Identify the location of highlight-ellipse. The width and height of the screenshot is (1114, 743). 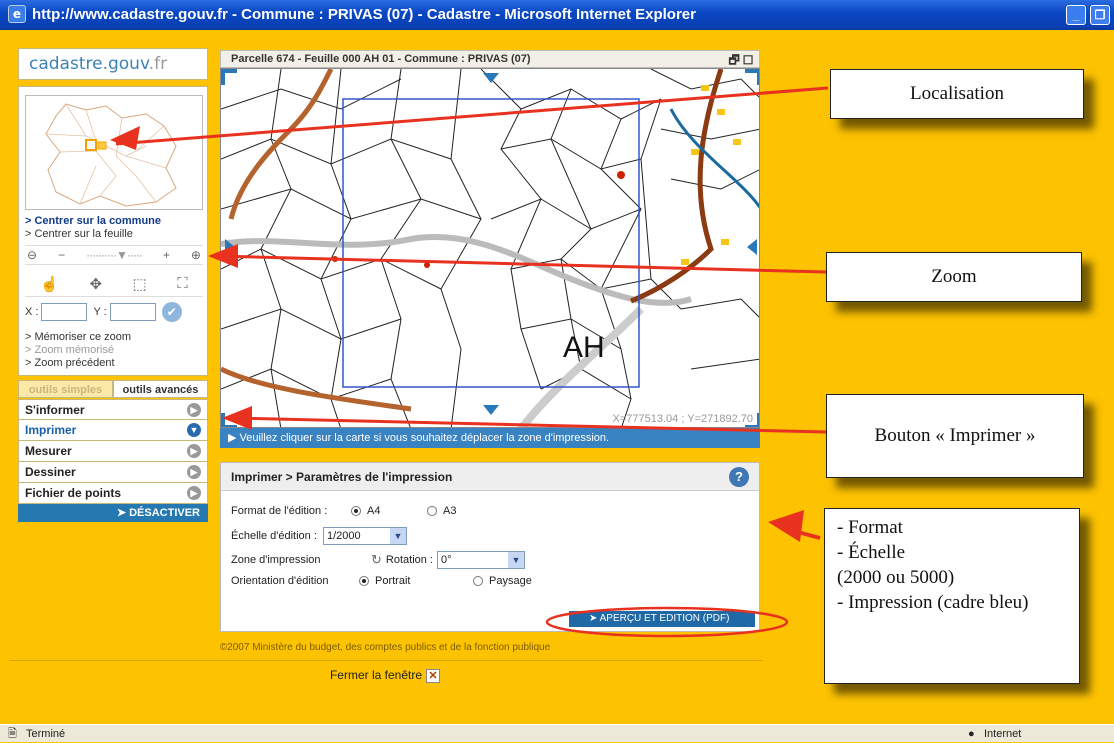
(667, 622).